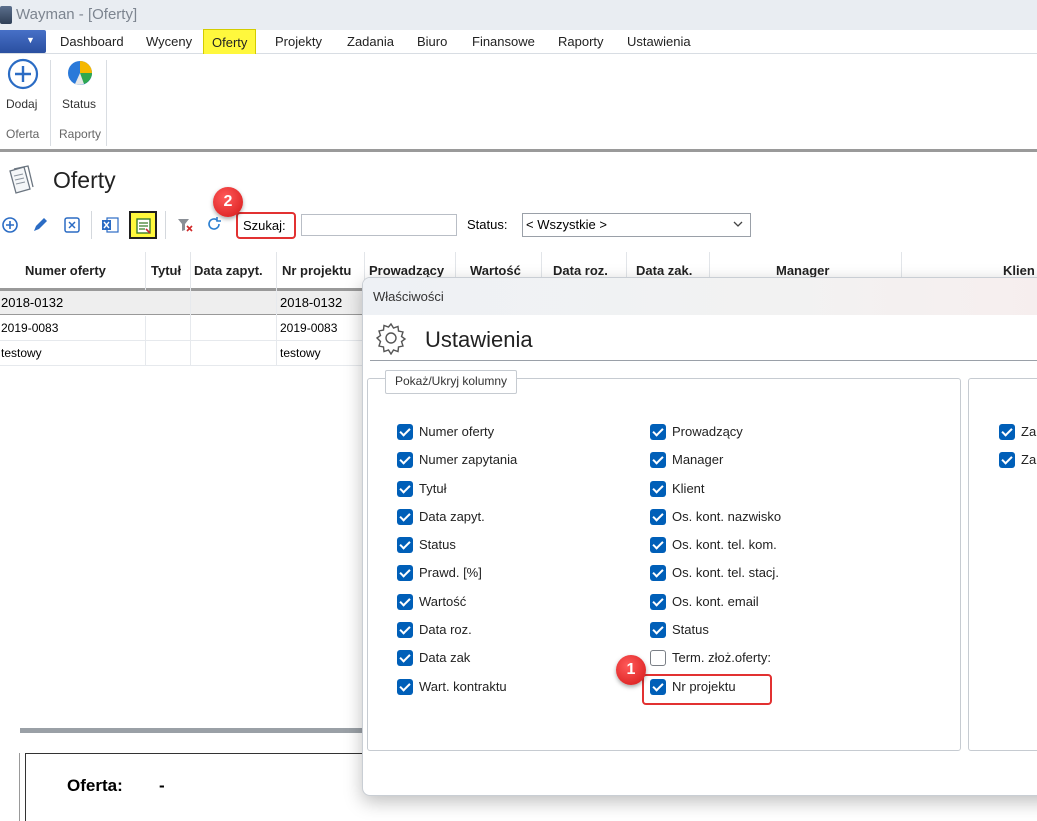 The width and height of the screenshot is (1037, 821). Describe the element at coordinates (23, 74) in the screenshot. I see `plus-circle-icon` at that location.